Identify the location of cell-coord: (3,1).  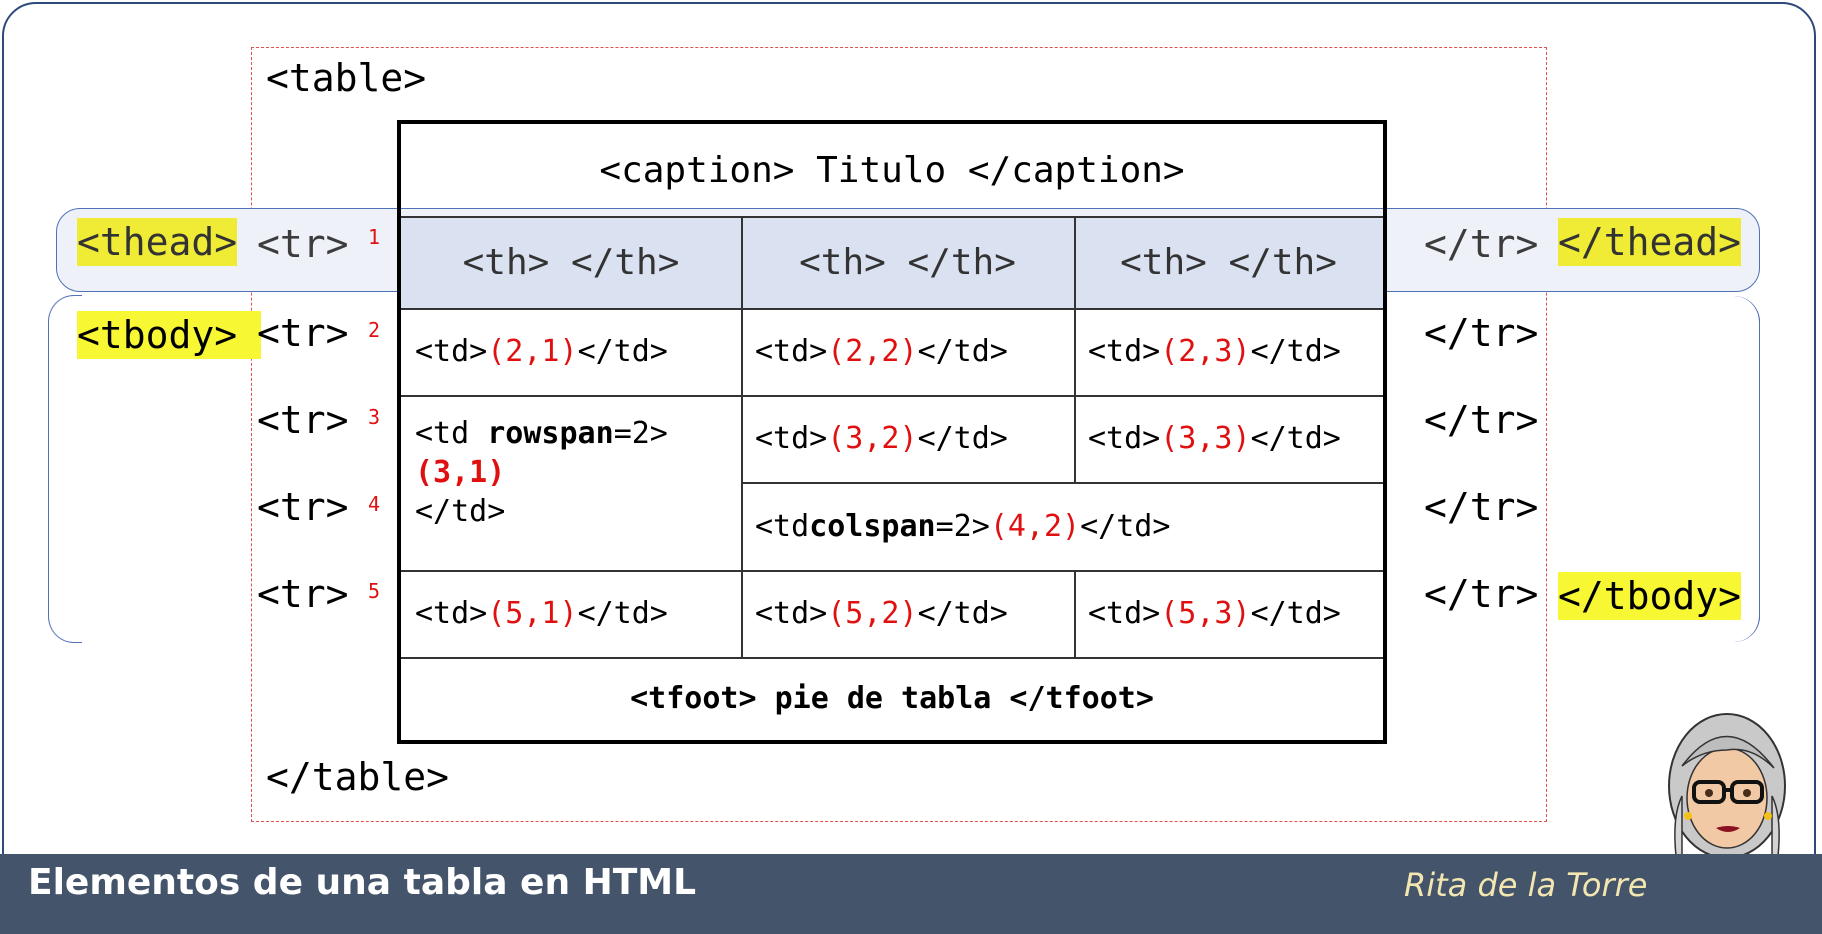
(460, 472).